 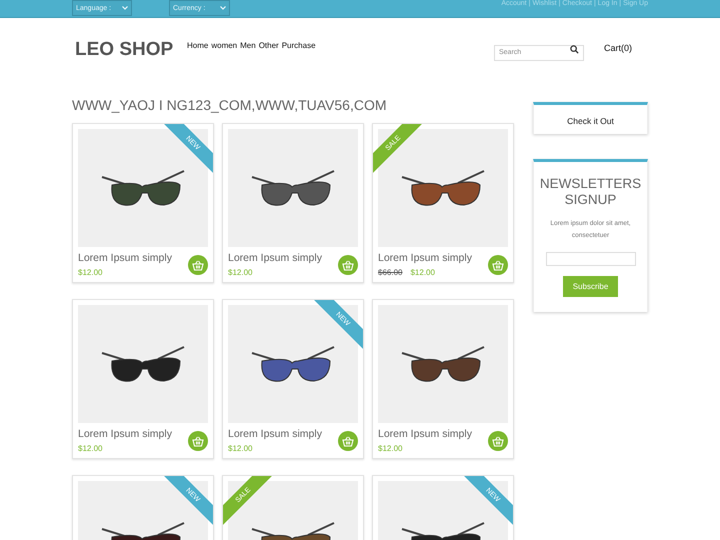 I want to click on logo: LEO SHOP, so click(x=131, y=50).